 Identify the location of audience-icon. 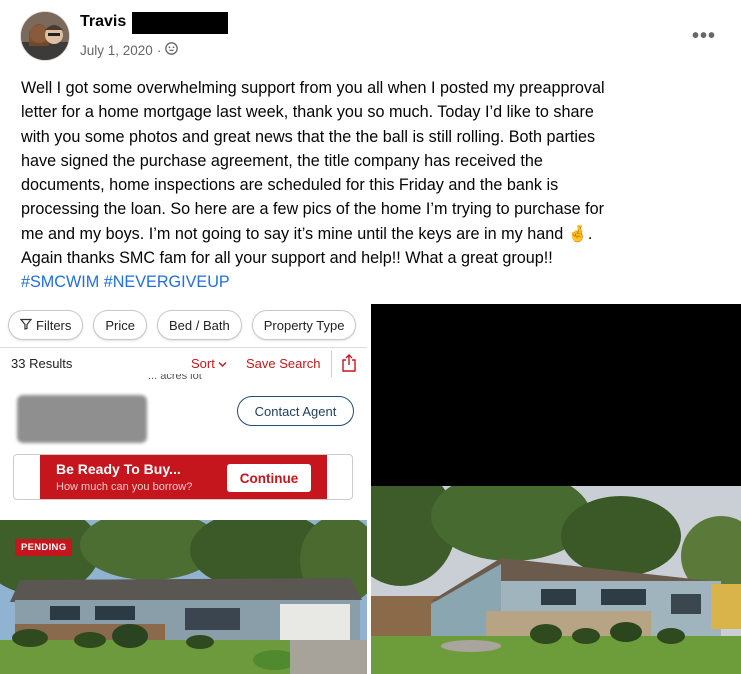
(172, 50).